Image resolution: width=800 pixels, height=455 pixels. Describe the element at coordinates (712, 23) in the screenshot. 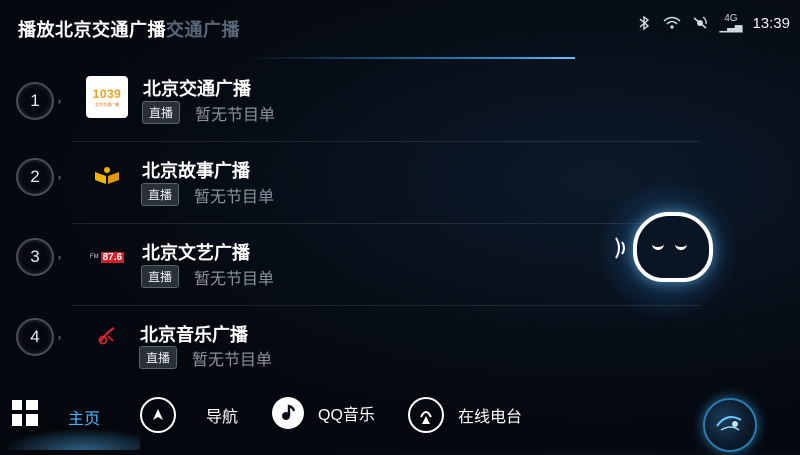

I see `status-bar: 4G ▁▃▅ 13:39` at that location.